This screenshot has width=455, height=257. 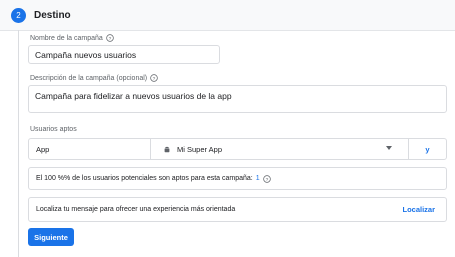 What do you see at coordinates (257, 178) in the screenshot?
I see `eligibility-count: 1` at bounding box center [257, 178].